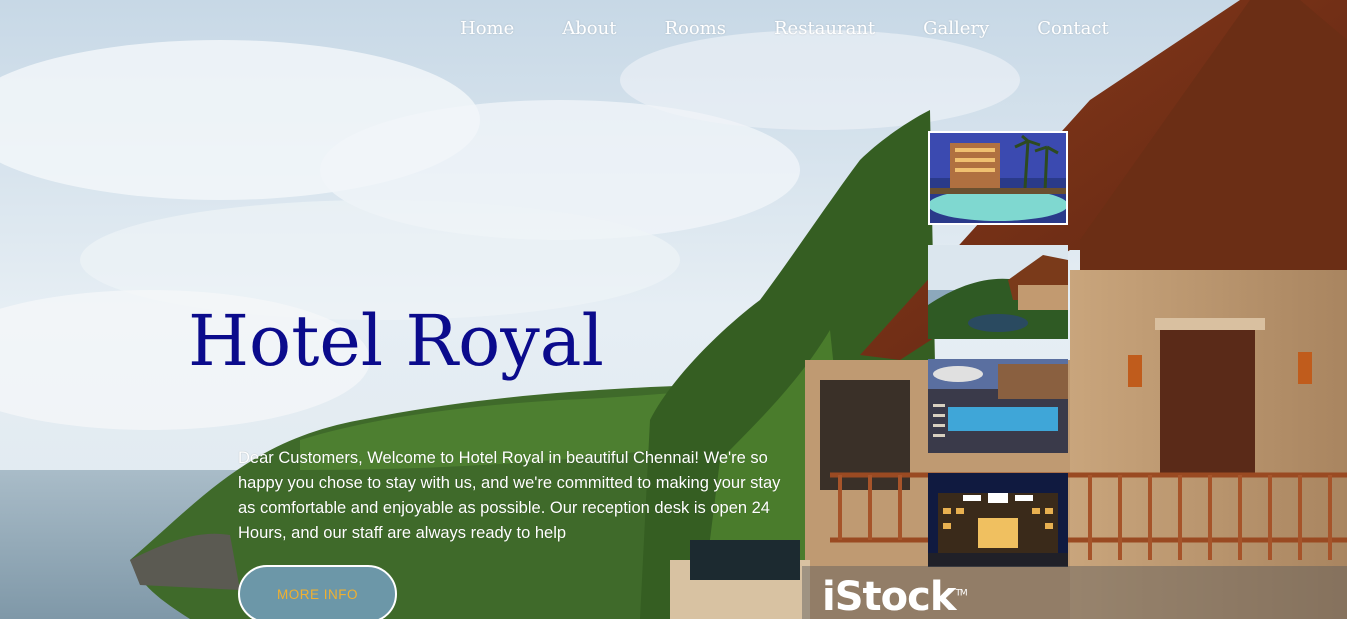 The width and height of the screenshot is (1347, 619). Describe the element at coordinates (589, 29) in the screenshot. I see `nav-about: About` at that location.